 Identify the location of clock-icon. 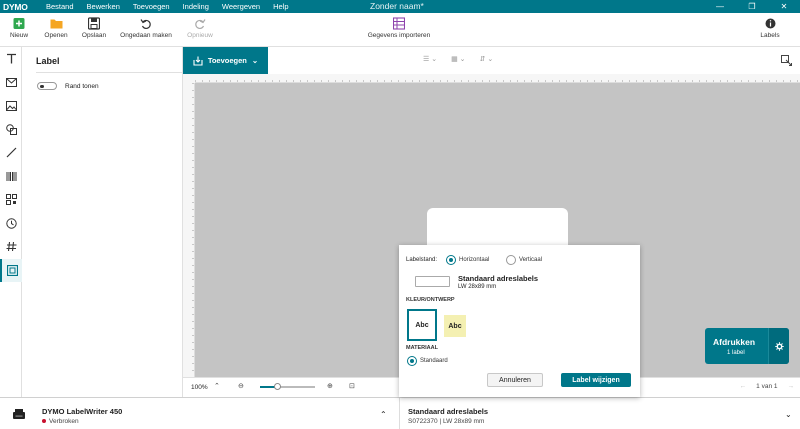
(11, 223).